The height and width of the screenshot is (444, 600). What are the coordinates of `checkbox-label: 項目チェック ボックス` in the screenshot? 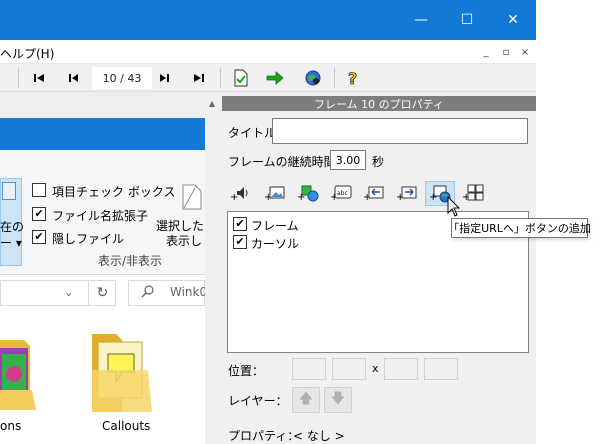 It's located at (114, 192).